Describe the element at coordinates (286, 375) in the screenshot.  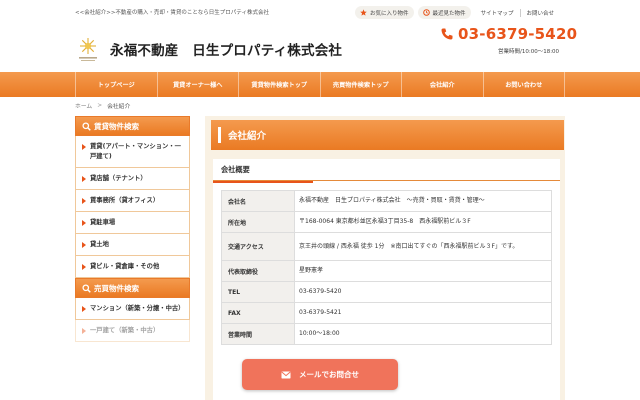
I see `mail-icon` at that location.